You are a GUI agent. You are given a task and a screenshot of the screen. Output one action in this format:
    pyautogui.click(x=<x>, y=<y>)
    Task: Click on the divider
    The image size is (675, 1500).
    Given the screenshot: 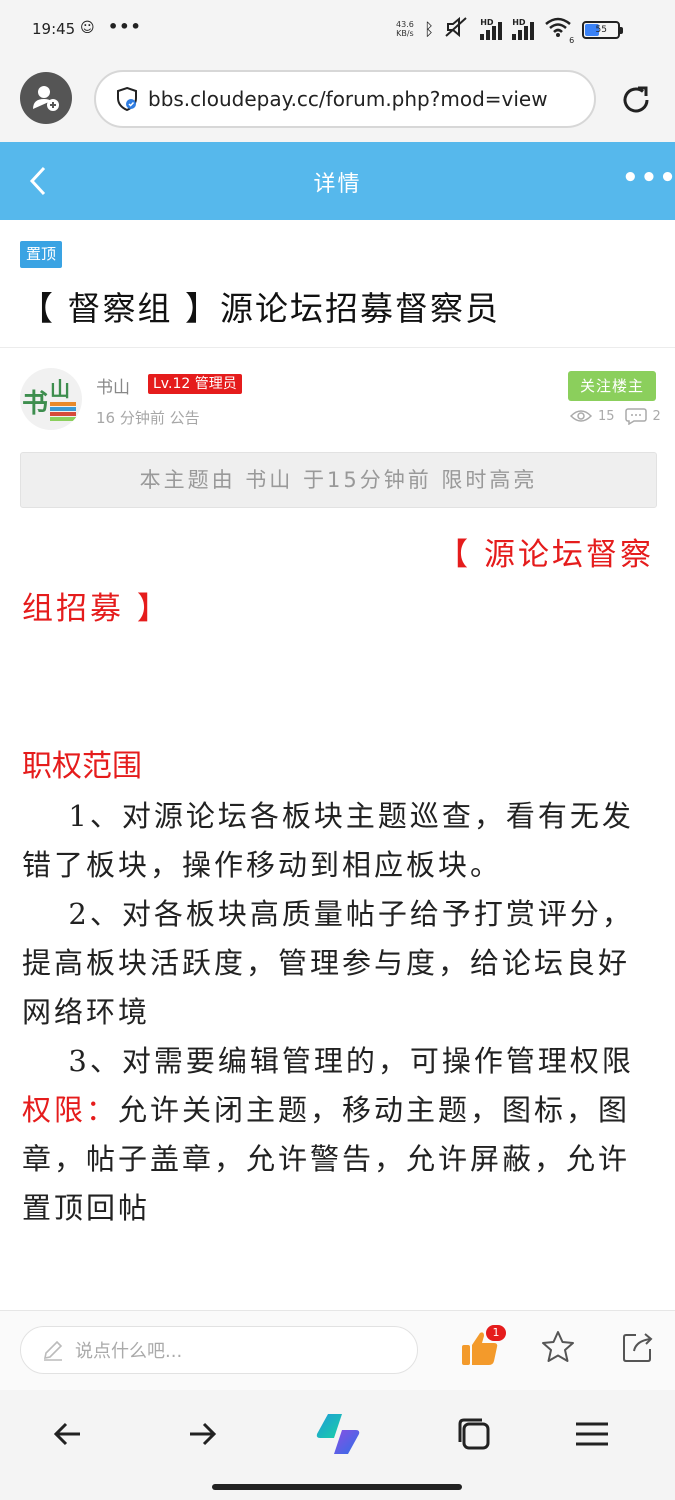 What is the action you would take?
    pyautogui.click(x=337, y=347)
    